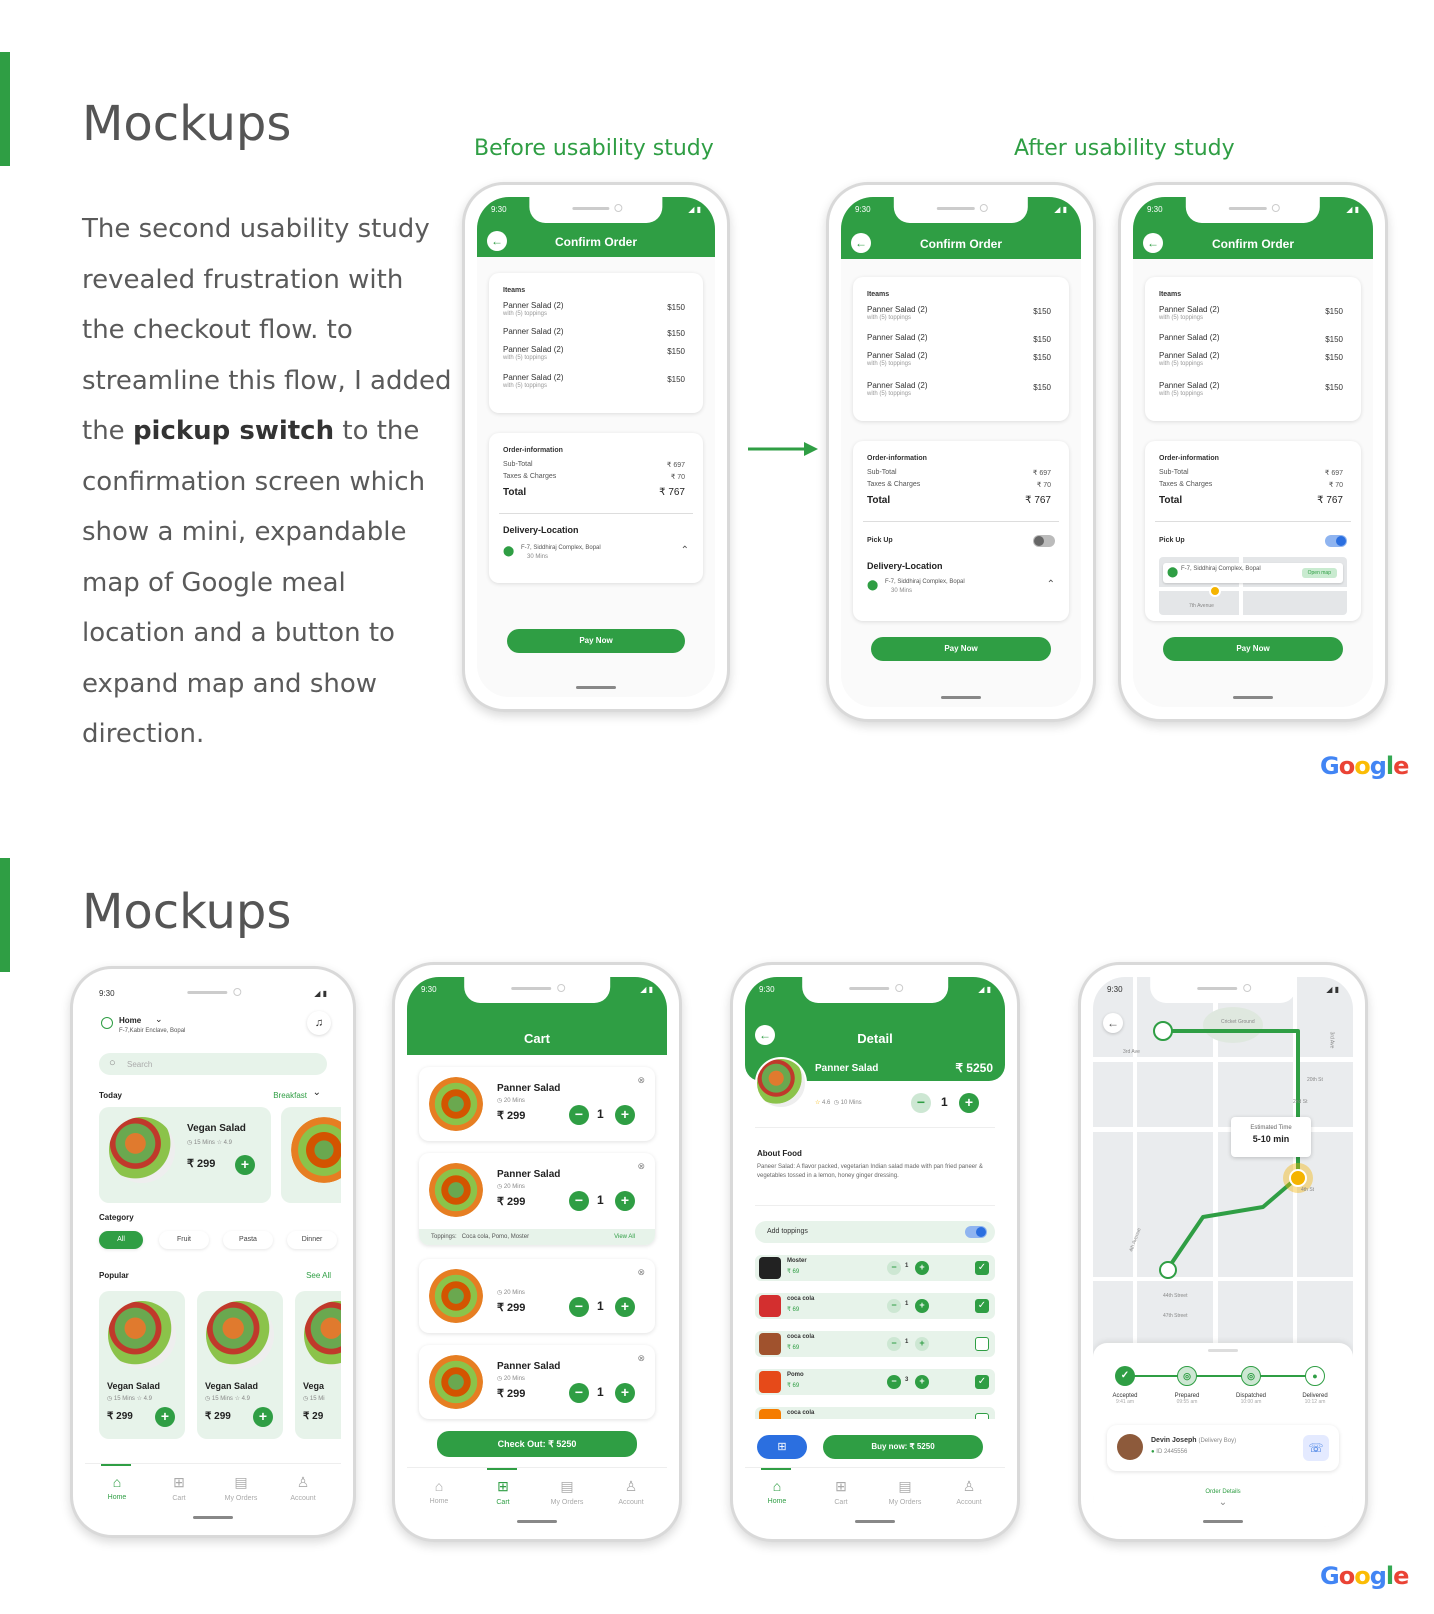 This screenshot has width=1434, height=1614. Describe the element at coordinates (847, 1068) in the screenshot. I see `dish-name: Panner Salad` at that location.